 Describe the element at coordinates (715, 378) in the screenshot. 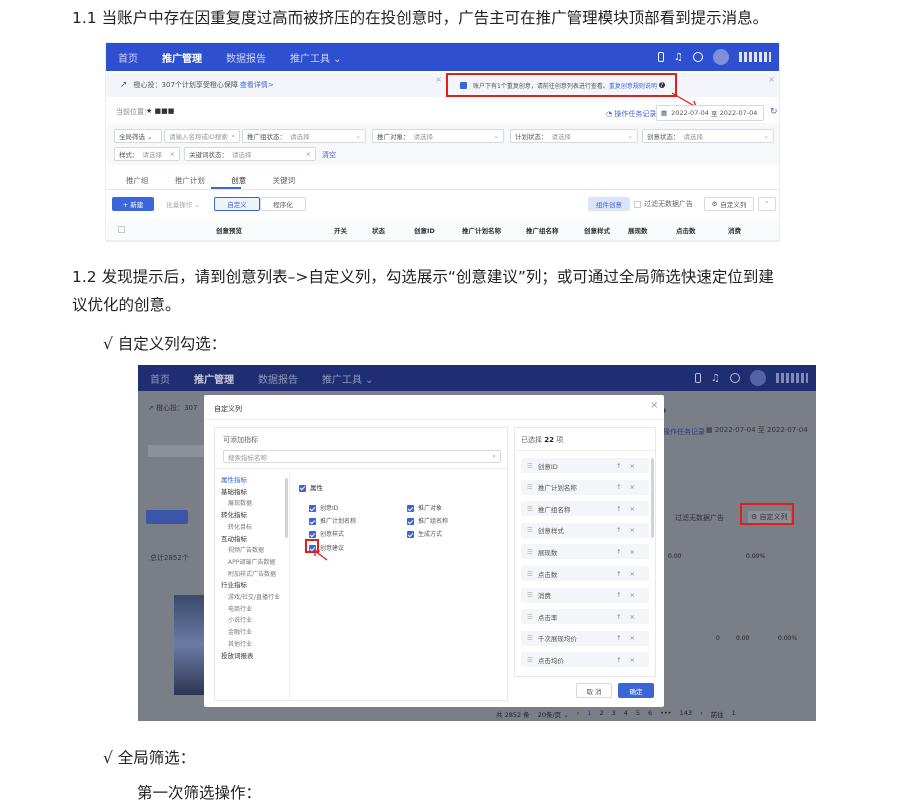

I see `bell-icon: ♫` at that location.